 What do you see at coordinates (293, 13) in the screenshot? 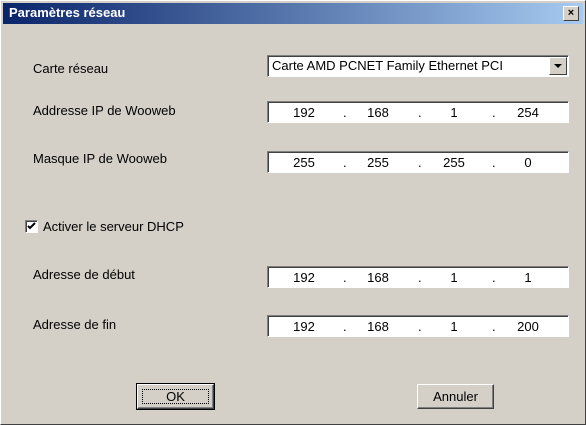
I see `title-bar: Paramètres réseau ×` at bounding box center [293, 13].